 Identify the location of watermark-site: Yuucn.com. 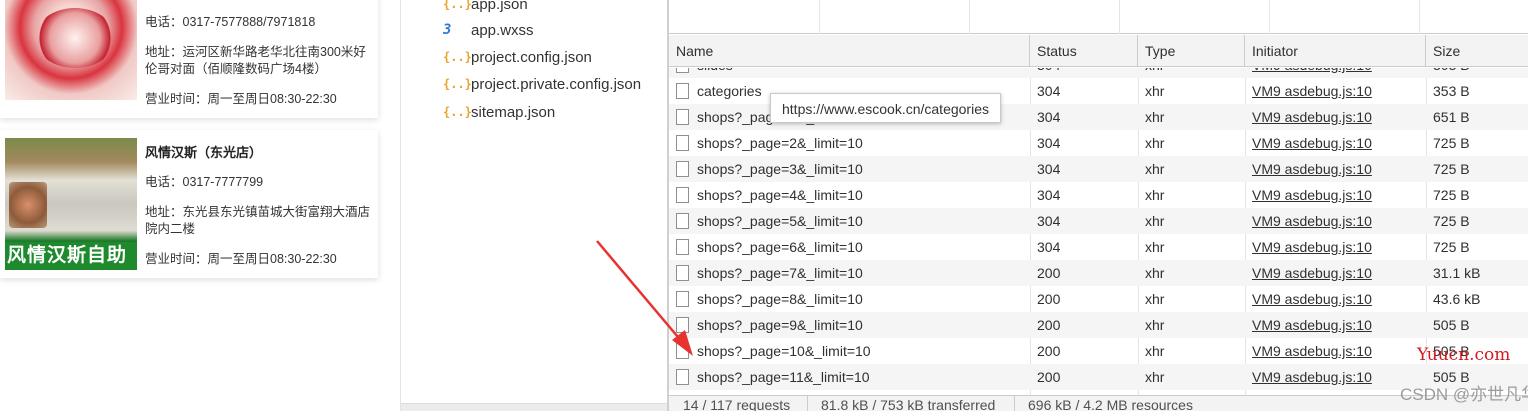
(1464, 355).